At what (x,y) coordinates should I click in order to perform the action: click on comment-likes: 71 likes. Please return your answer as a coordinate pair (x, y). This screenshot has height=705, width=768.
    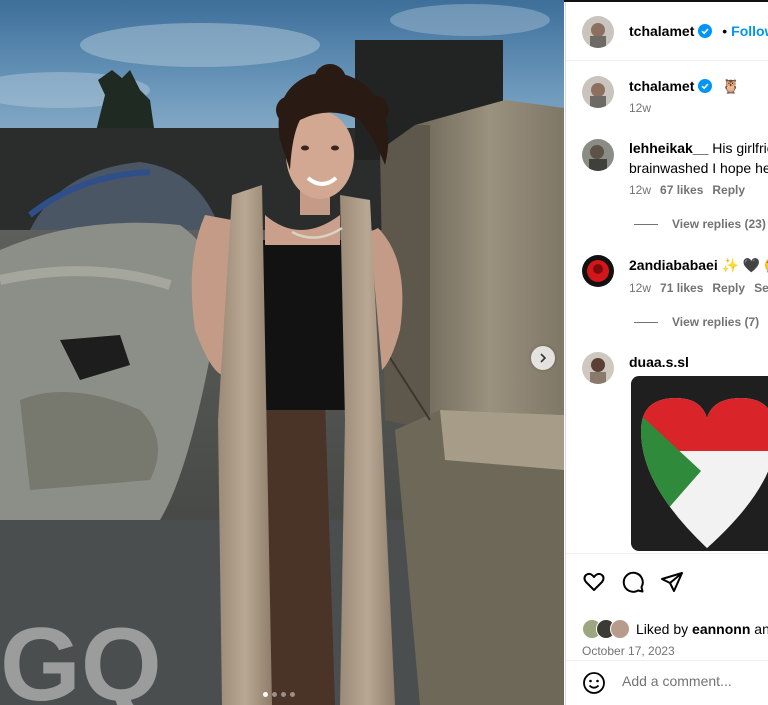
    Looking at the image, I should click on (681, 288).